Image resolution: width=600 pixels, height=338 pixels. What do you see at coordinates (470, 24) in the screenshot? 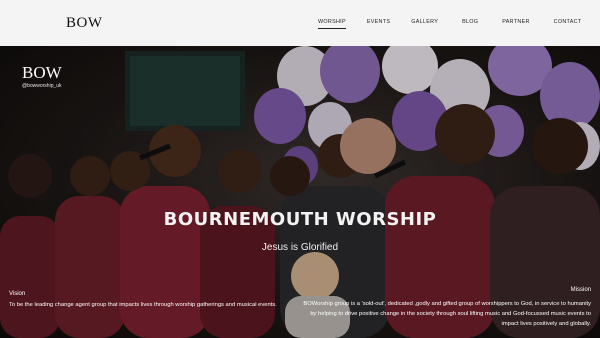
I see `nav-item-blog: BLOG` at bounding box center [470, 24].